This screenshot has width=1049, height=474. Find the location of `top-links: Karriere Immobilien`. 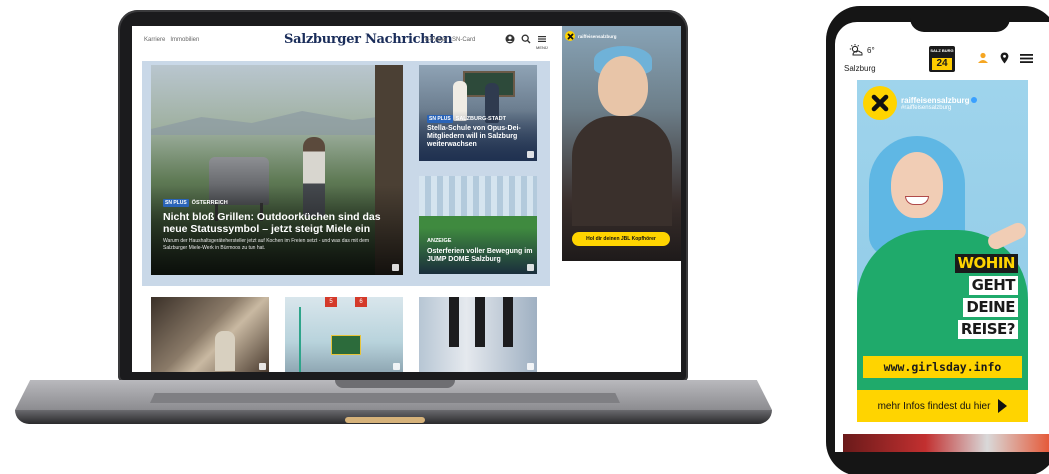

top-links: Karriere Immobilien is located at coordinates (171, 40).